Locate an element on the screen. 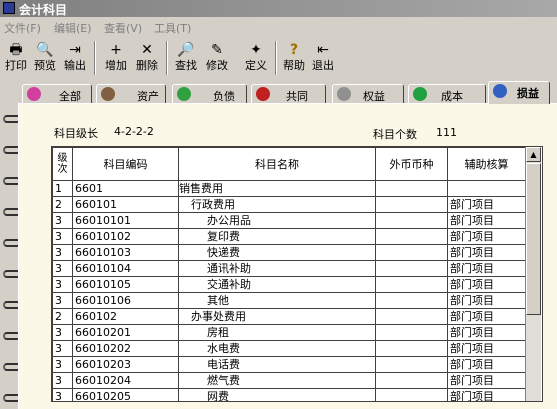  table-row: 3 66010205 网费 部门项目 is located at coordinates (289, 394).